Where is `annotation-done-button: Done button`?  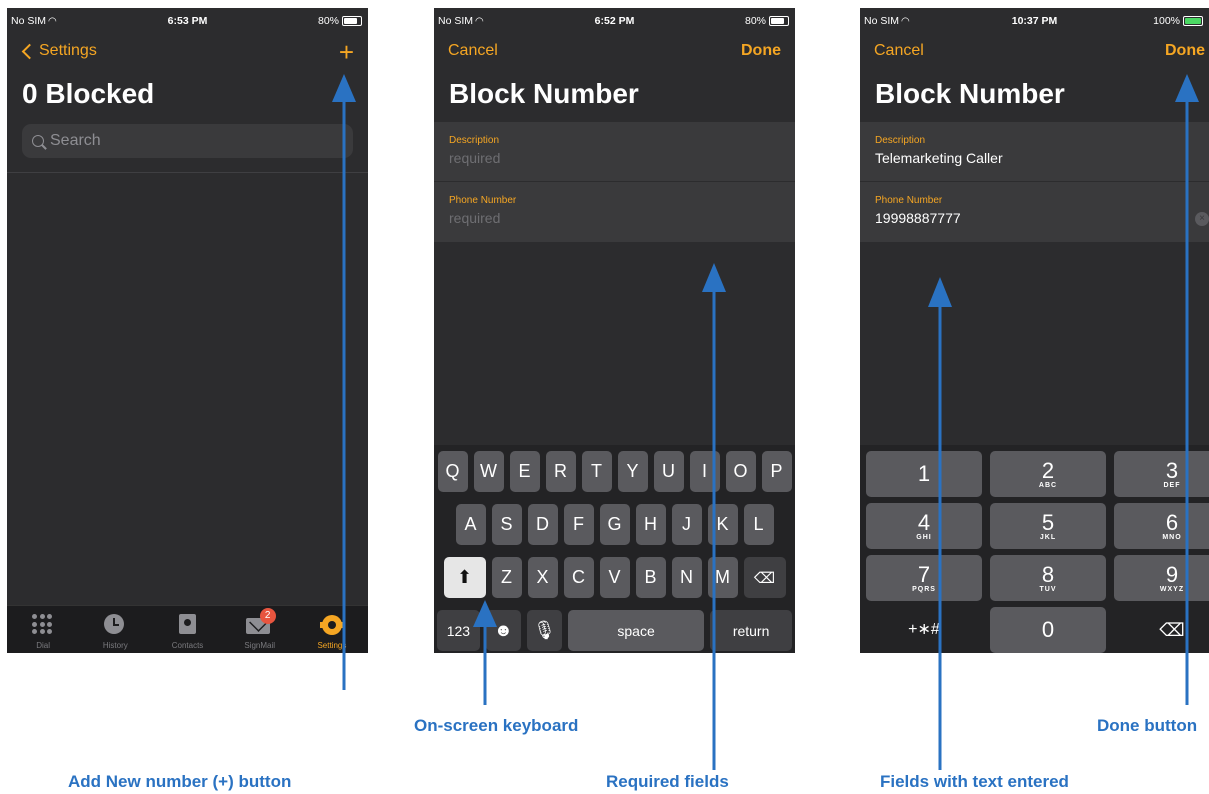
annotation-done-button: Done button is located at coordinates (1147, 725).